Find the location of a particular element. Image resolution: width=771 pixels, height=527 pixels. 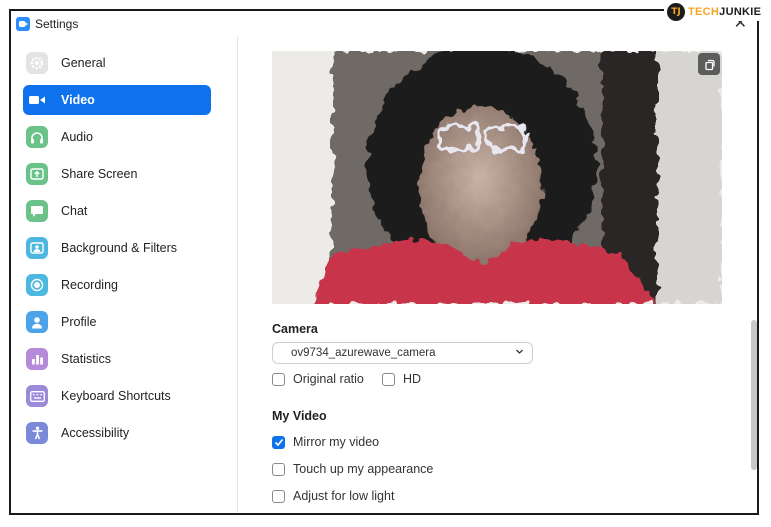

sidebar-item-accessibility: Accessibility is located at coordinates (117, 433).